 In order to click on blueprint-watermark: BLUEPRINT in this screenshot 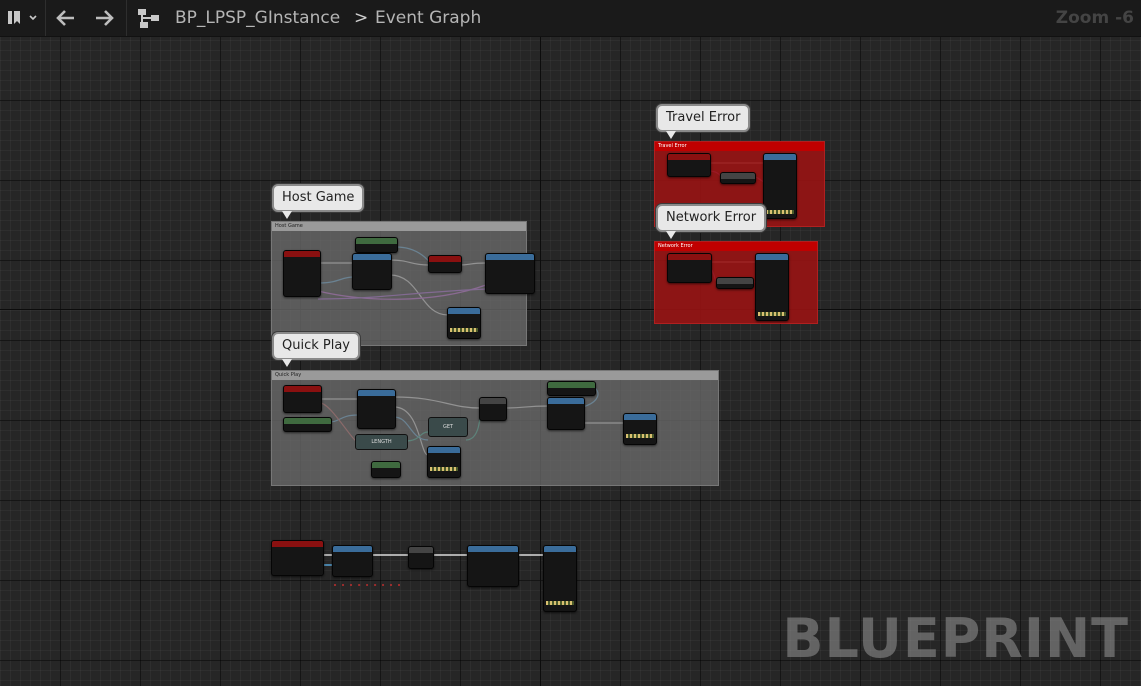, I will do `click(955, 638)`.